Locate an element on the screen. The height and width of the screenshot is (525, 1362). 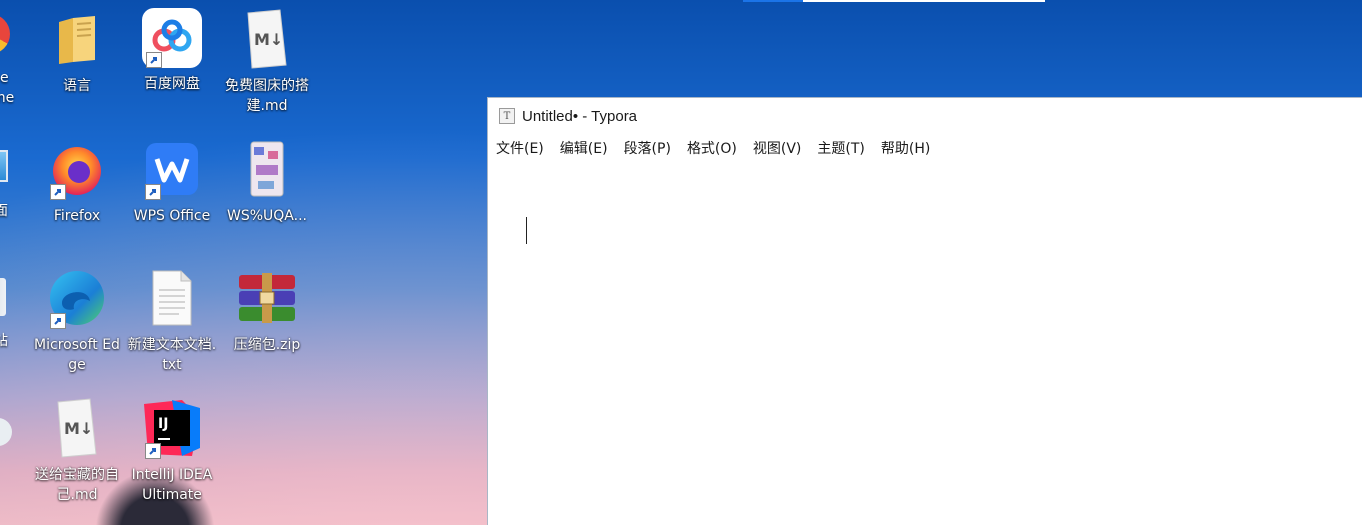
desktop-icon-zip-archive: 压缩包.zip is located at coordinates (267, 311).